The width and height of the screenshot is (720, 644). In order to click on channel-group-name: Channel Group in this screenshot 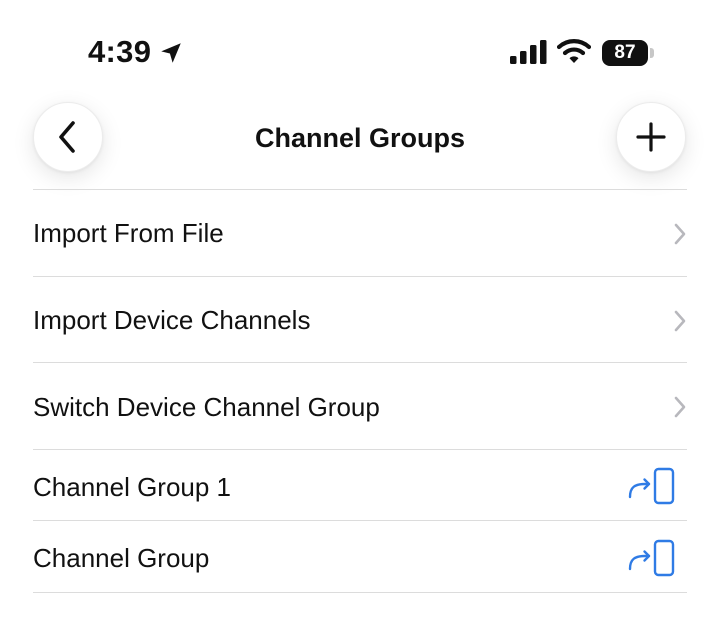, I will do `click(121, 558)`.